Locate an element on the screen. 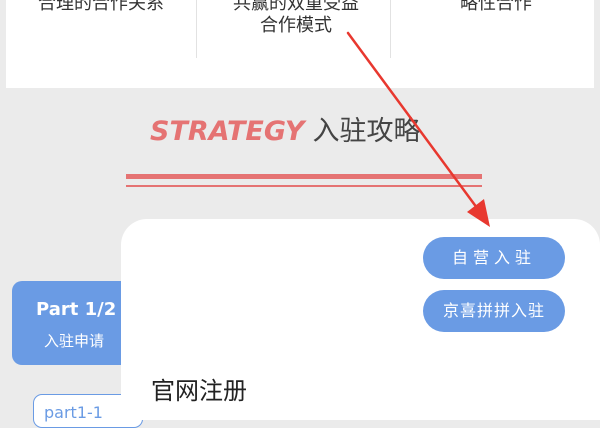 This screenshot has height=428, width=600. heading-underline-thin is located at coordinates (304, 186).